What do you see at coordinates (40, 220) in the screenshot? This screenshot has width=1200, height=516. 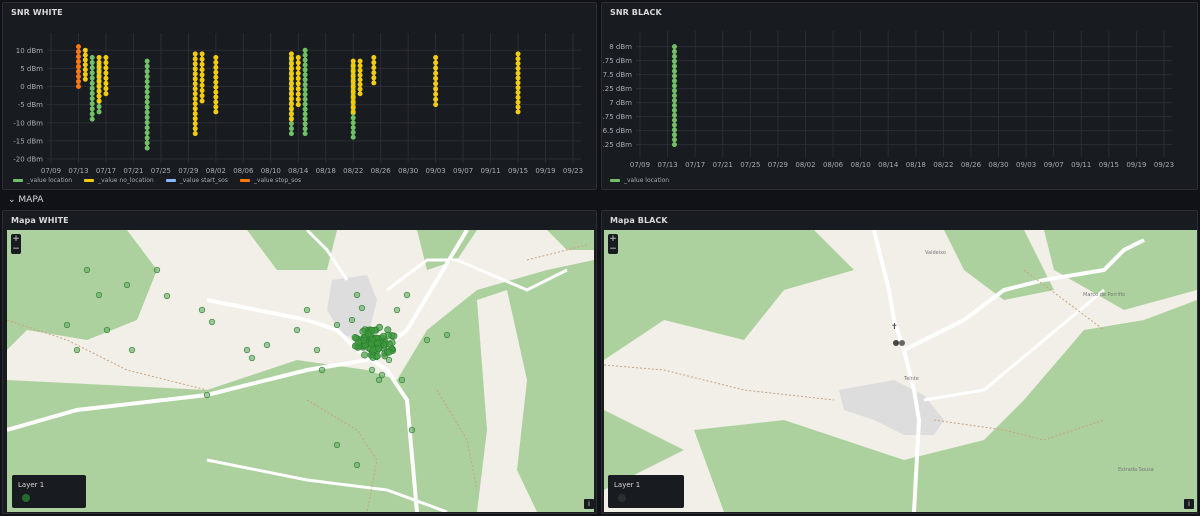 I see `panel-title: Mapa WHITE` at bounding box center [40, 220].